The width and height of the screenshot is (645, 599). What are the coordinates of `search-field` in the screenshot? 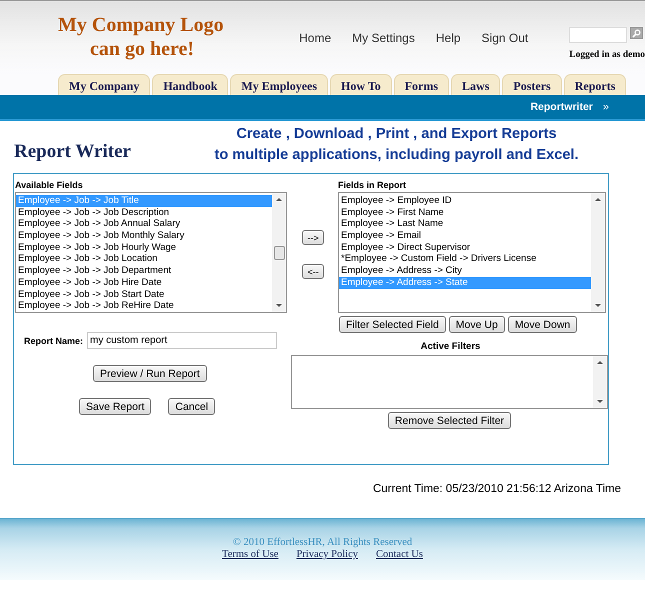 It's located at (598, 35).